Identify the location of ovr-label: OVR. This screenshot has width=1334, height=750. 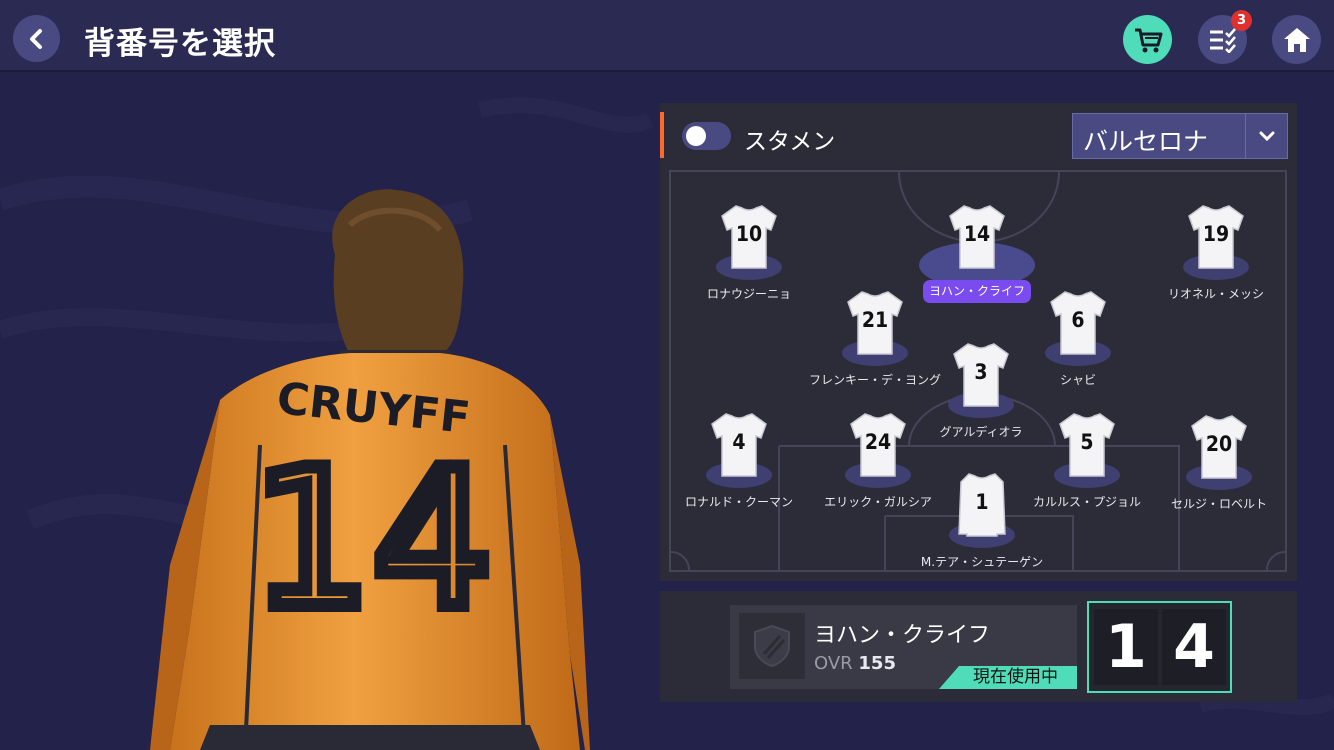
(833, 663).